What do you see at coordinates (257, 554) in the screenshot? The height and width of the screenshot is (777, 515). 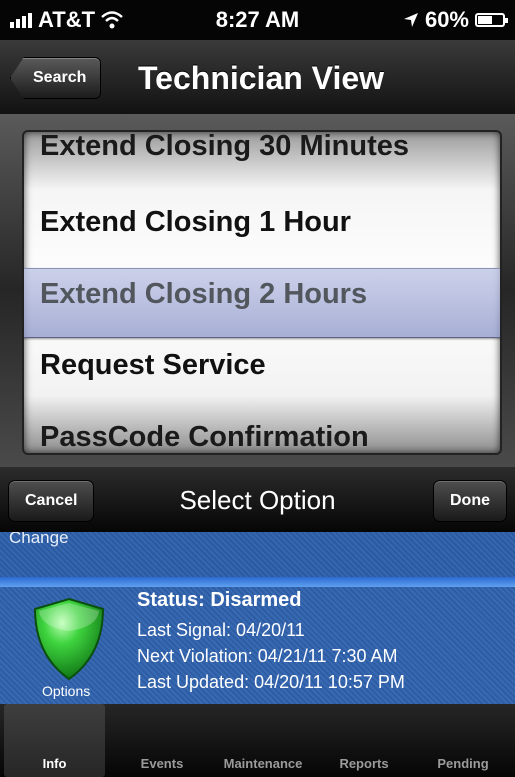 I see `partial-row: Change` at bounding box center [257, 554].